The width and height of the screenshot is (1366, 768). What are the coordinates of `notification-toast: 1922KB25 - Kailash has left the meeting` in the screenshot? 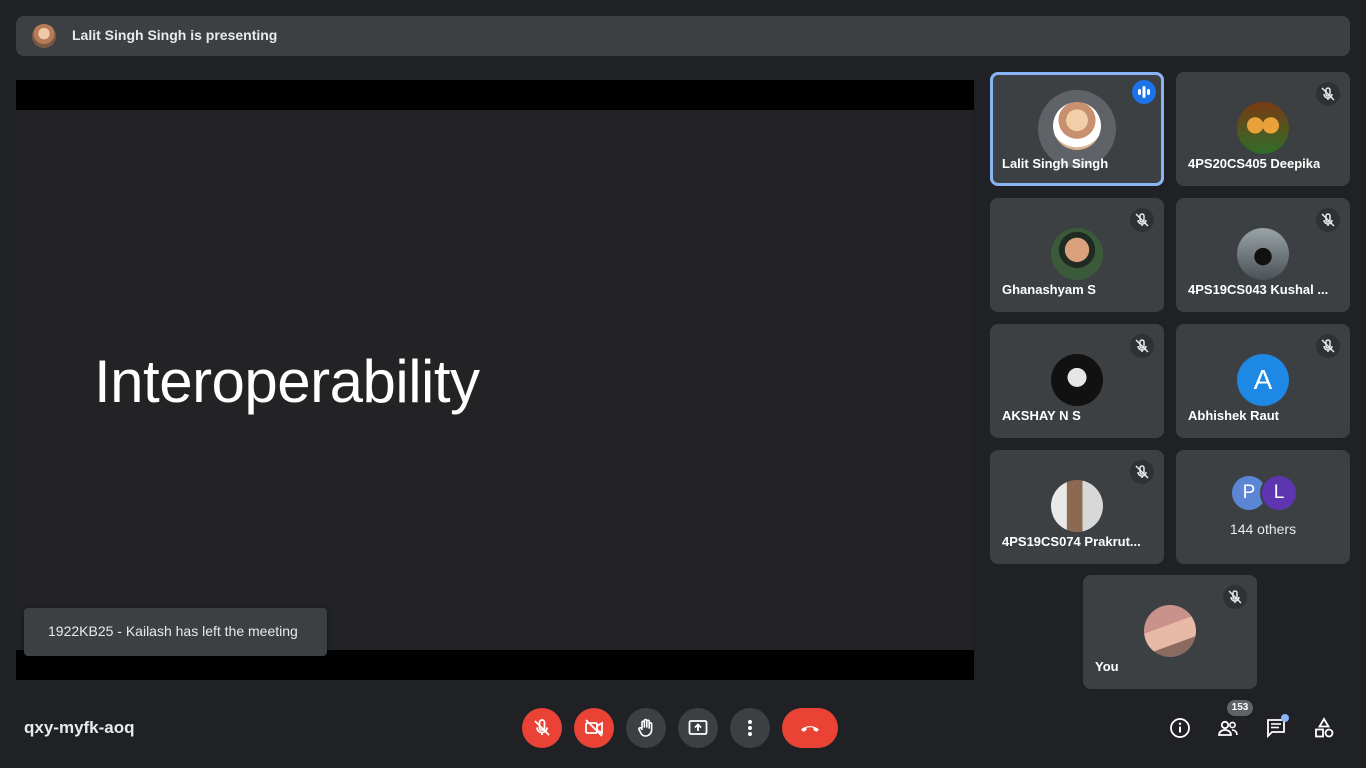 It's located at (175, 632).